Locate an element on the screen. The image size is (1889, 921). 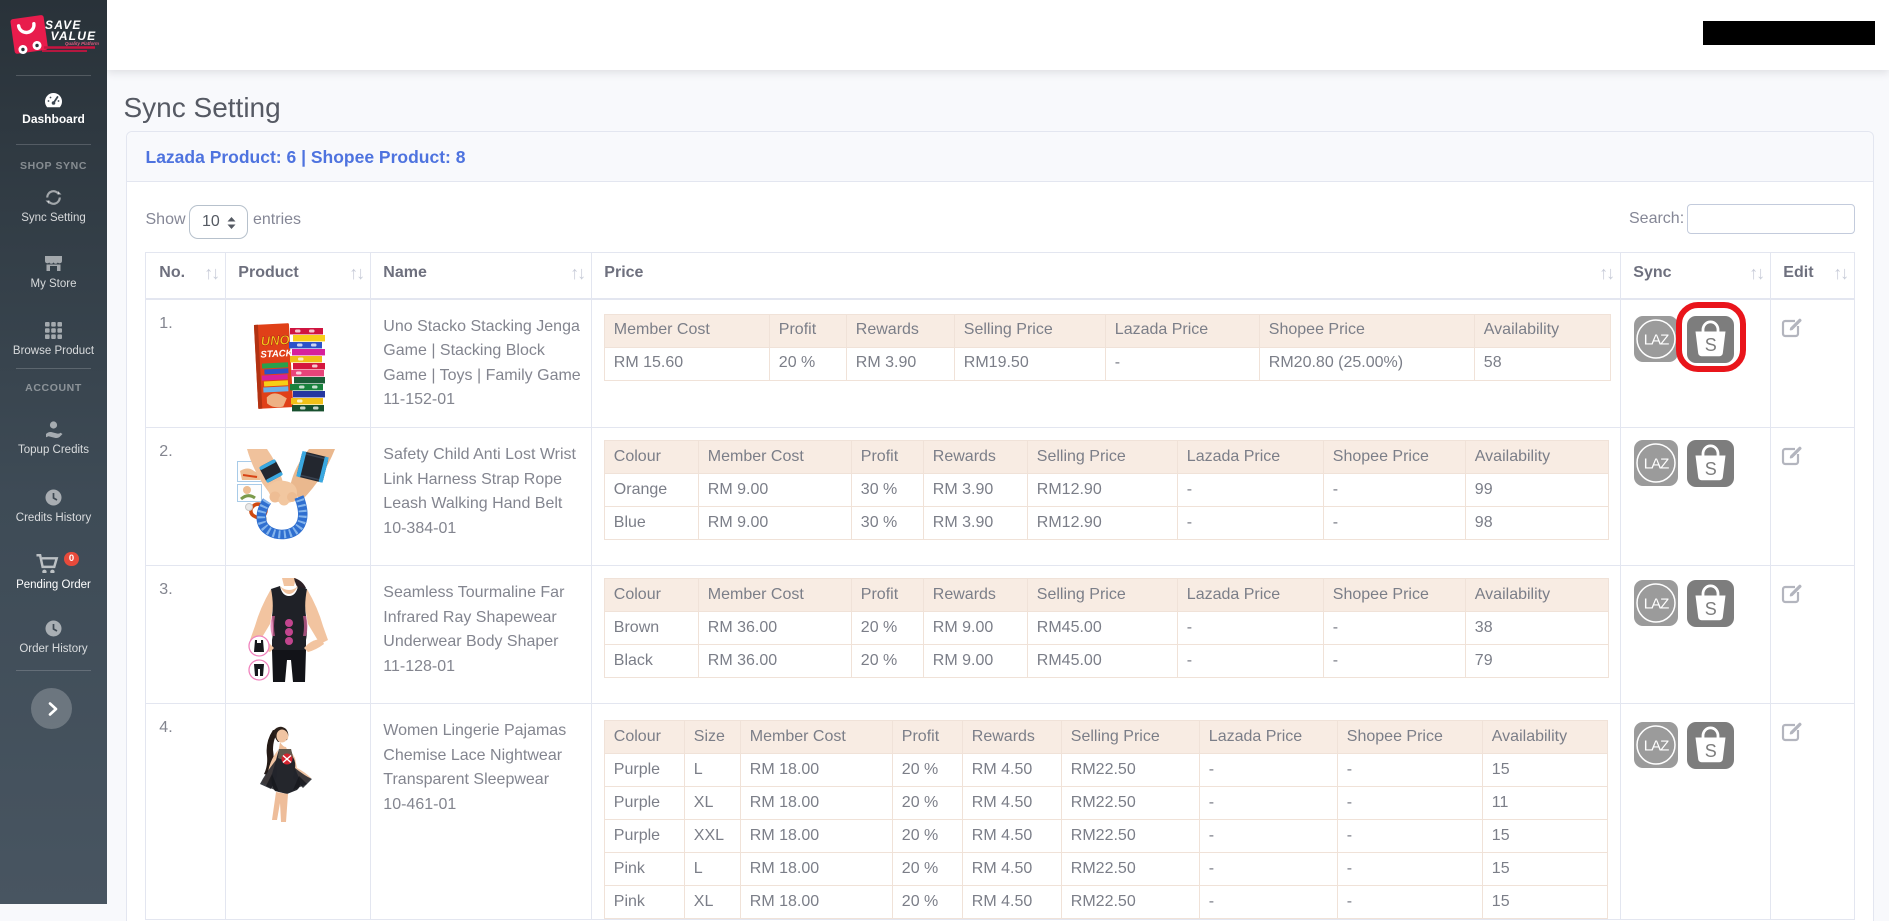
svg-text: UNO is located at coordinates (276, 340).